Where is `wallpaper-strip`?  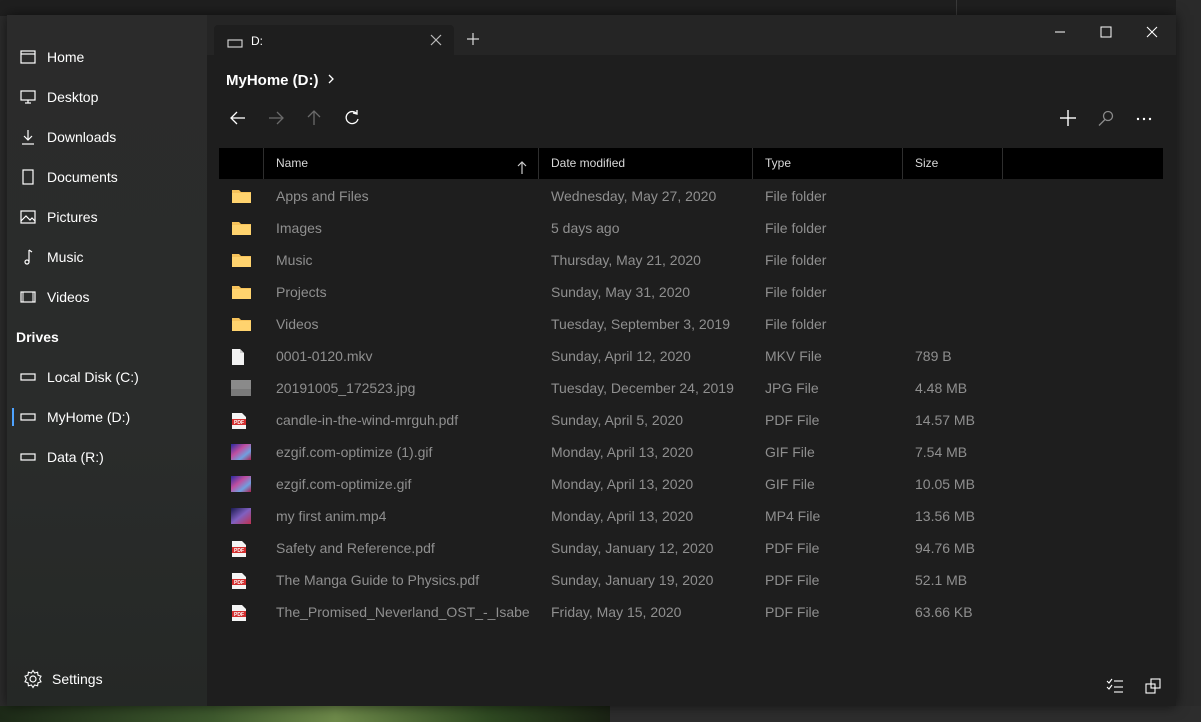 wallpaper-strip is located at coordinates (305, 714).